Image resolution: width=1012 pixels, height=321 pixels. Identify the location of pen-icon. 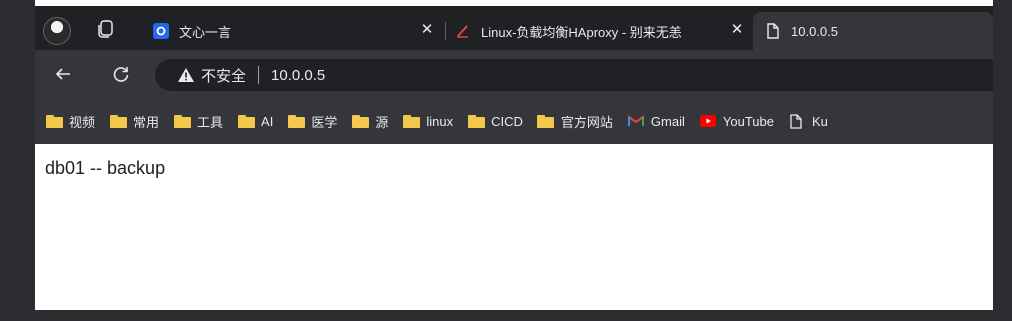
(463, 31).